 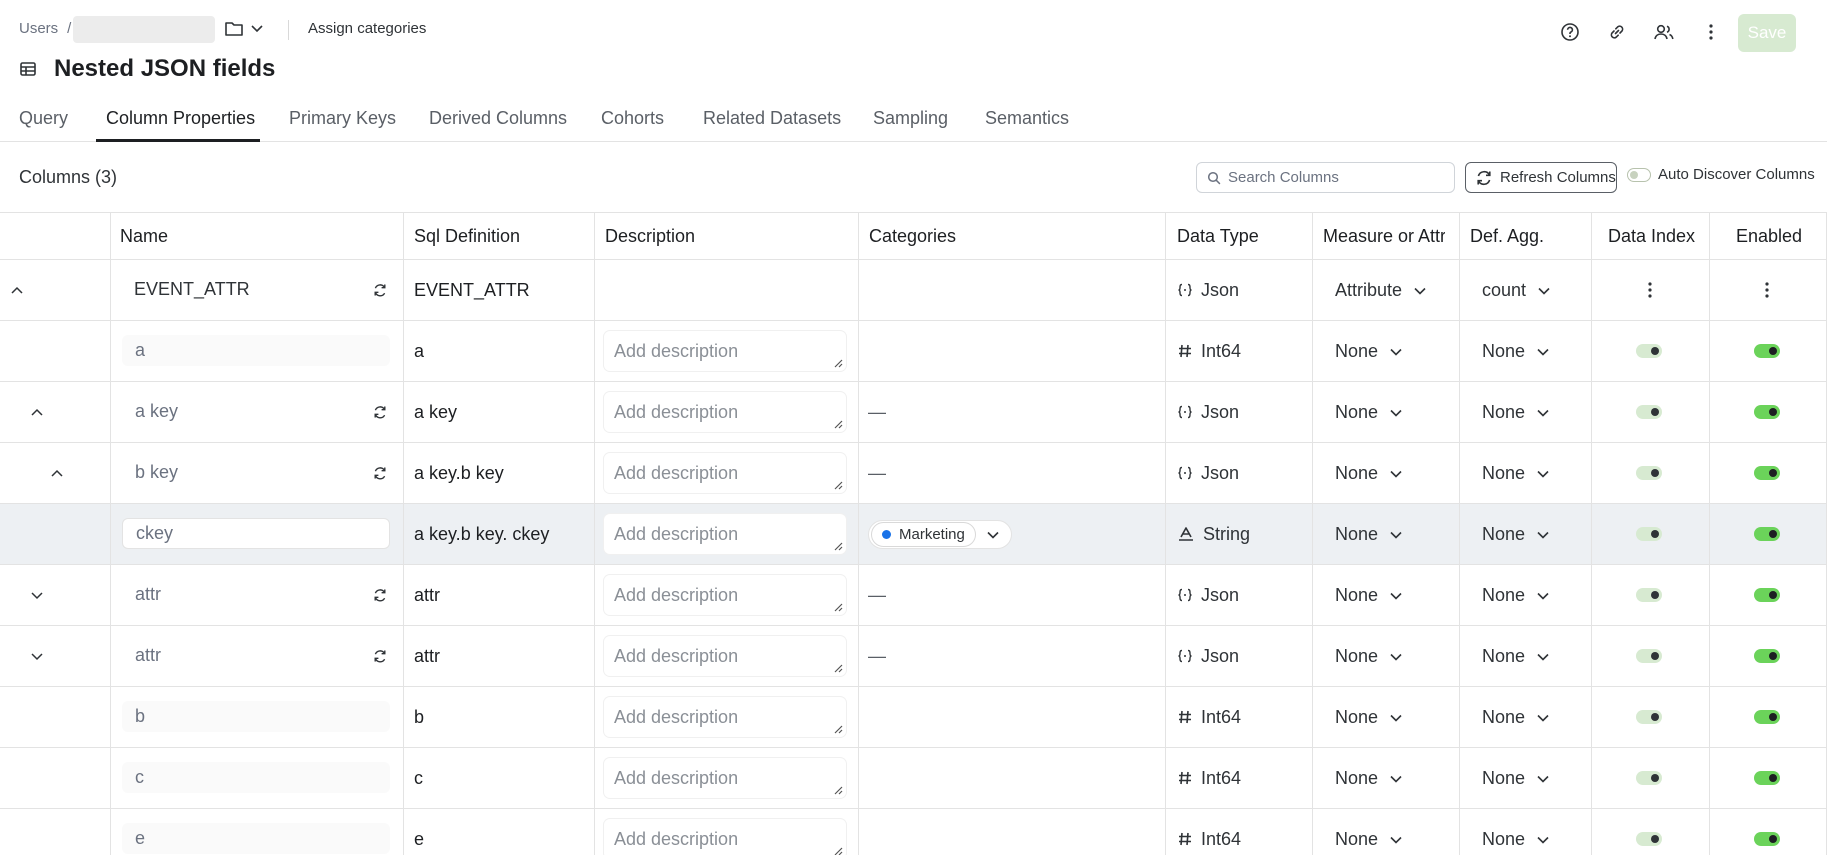 What do you see at coordinates (1570, 32) in the screenshot?
I see `help-button` at bounding box center [1570, 32].